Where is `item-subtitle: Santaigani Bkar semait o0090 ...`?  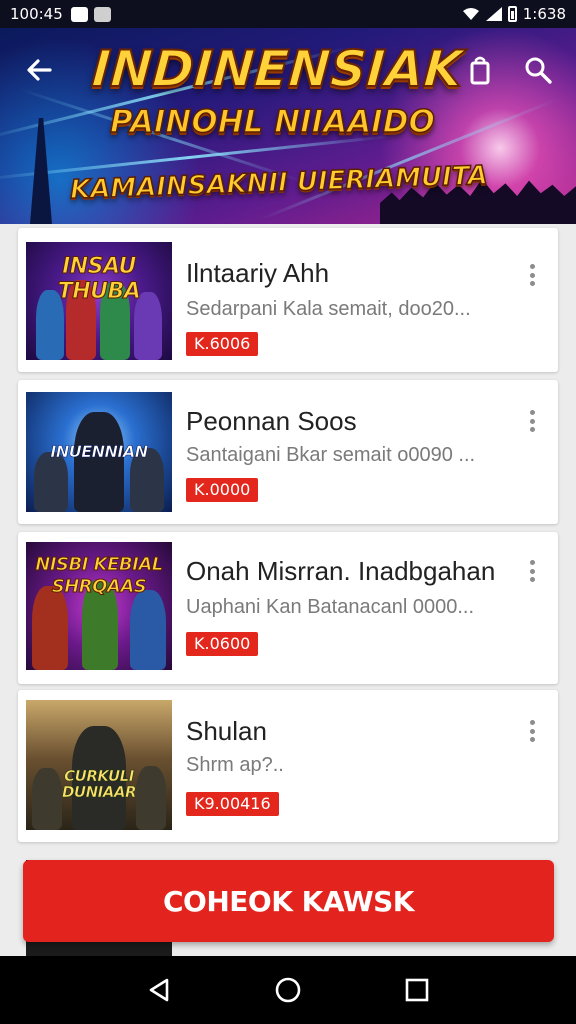 item-subtitle: Santaigani Bkar semait o0090 ... is located at coordinates (331, 455).